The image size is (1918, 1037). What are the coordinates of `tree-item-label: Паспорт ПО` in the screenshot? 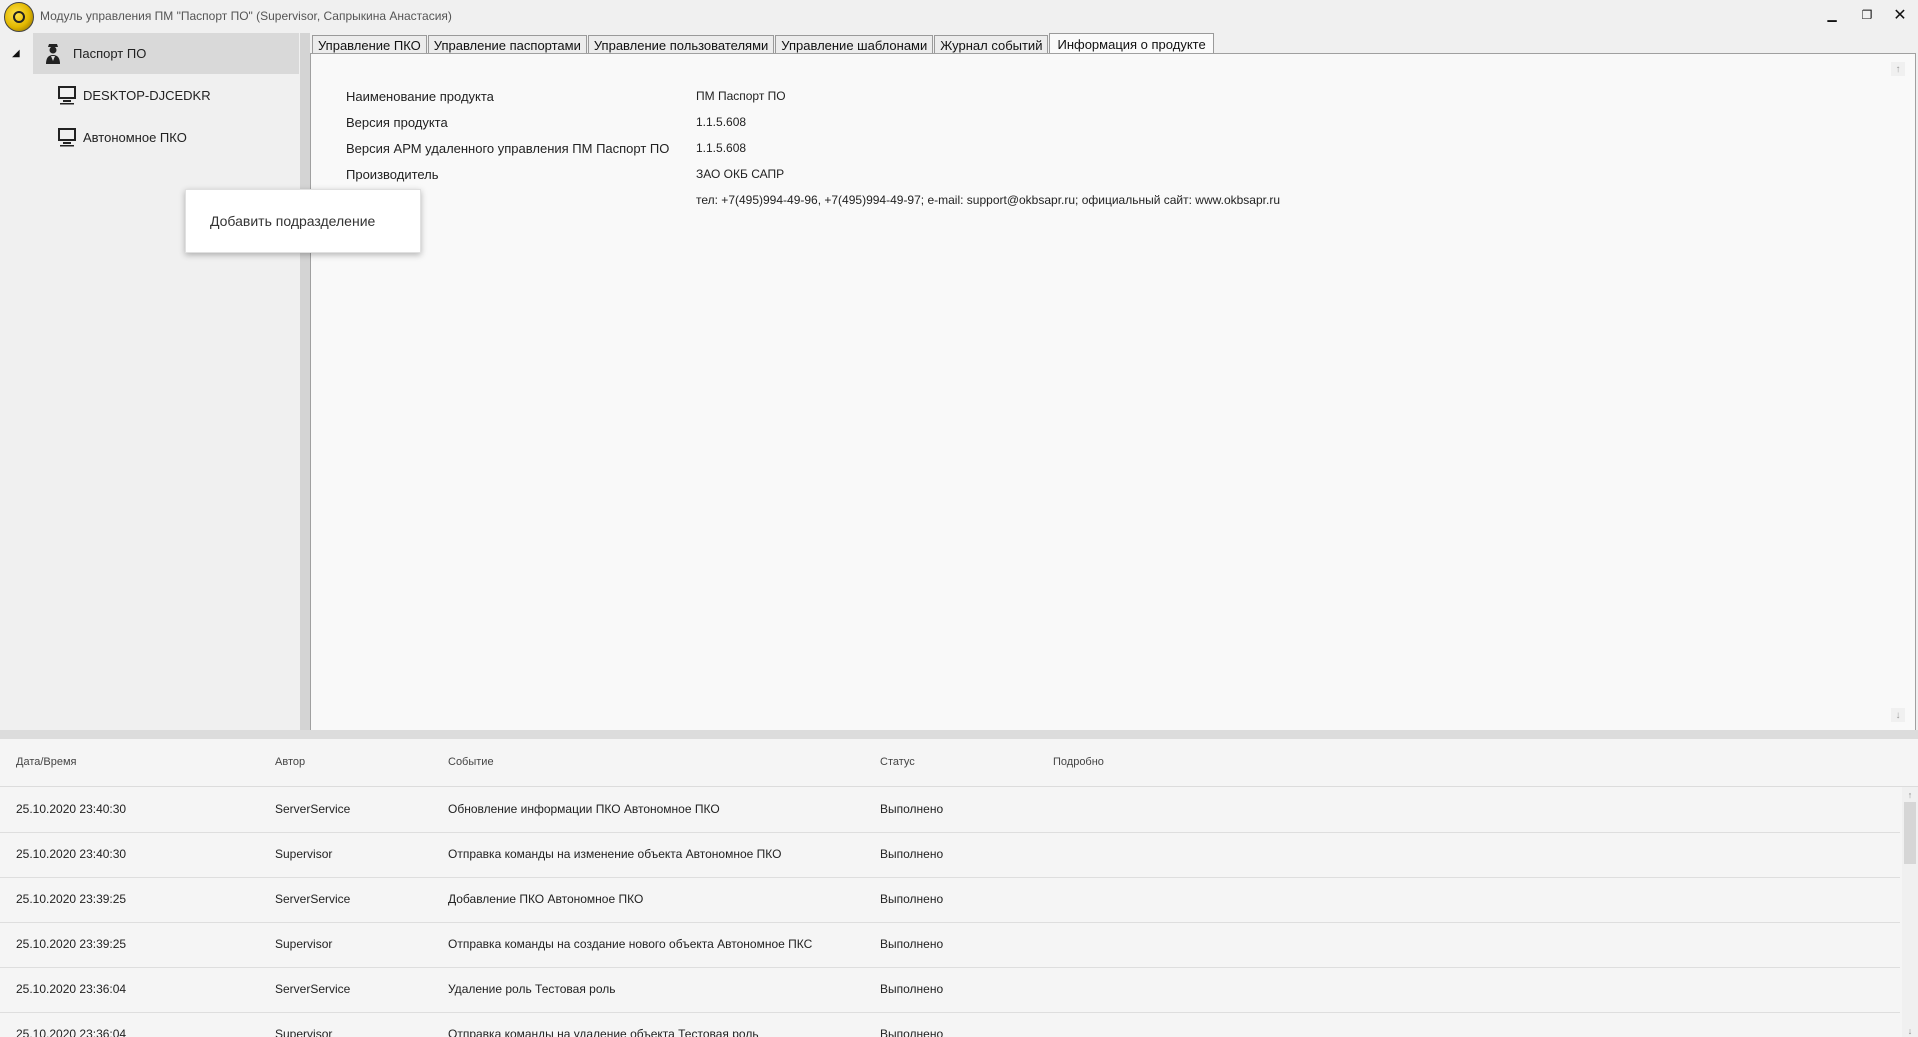 It's located at (110, 53).